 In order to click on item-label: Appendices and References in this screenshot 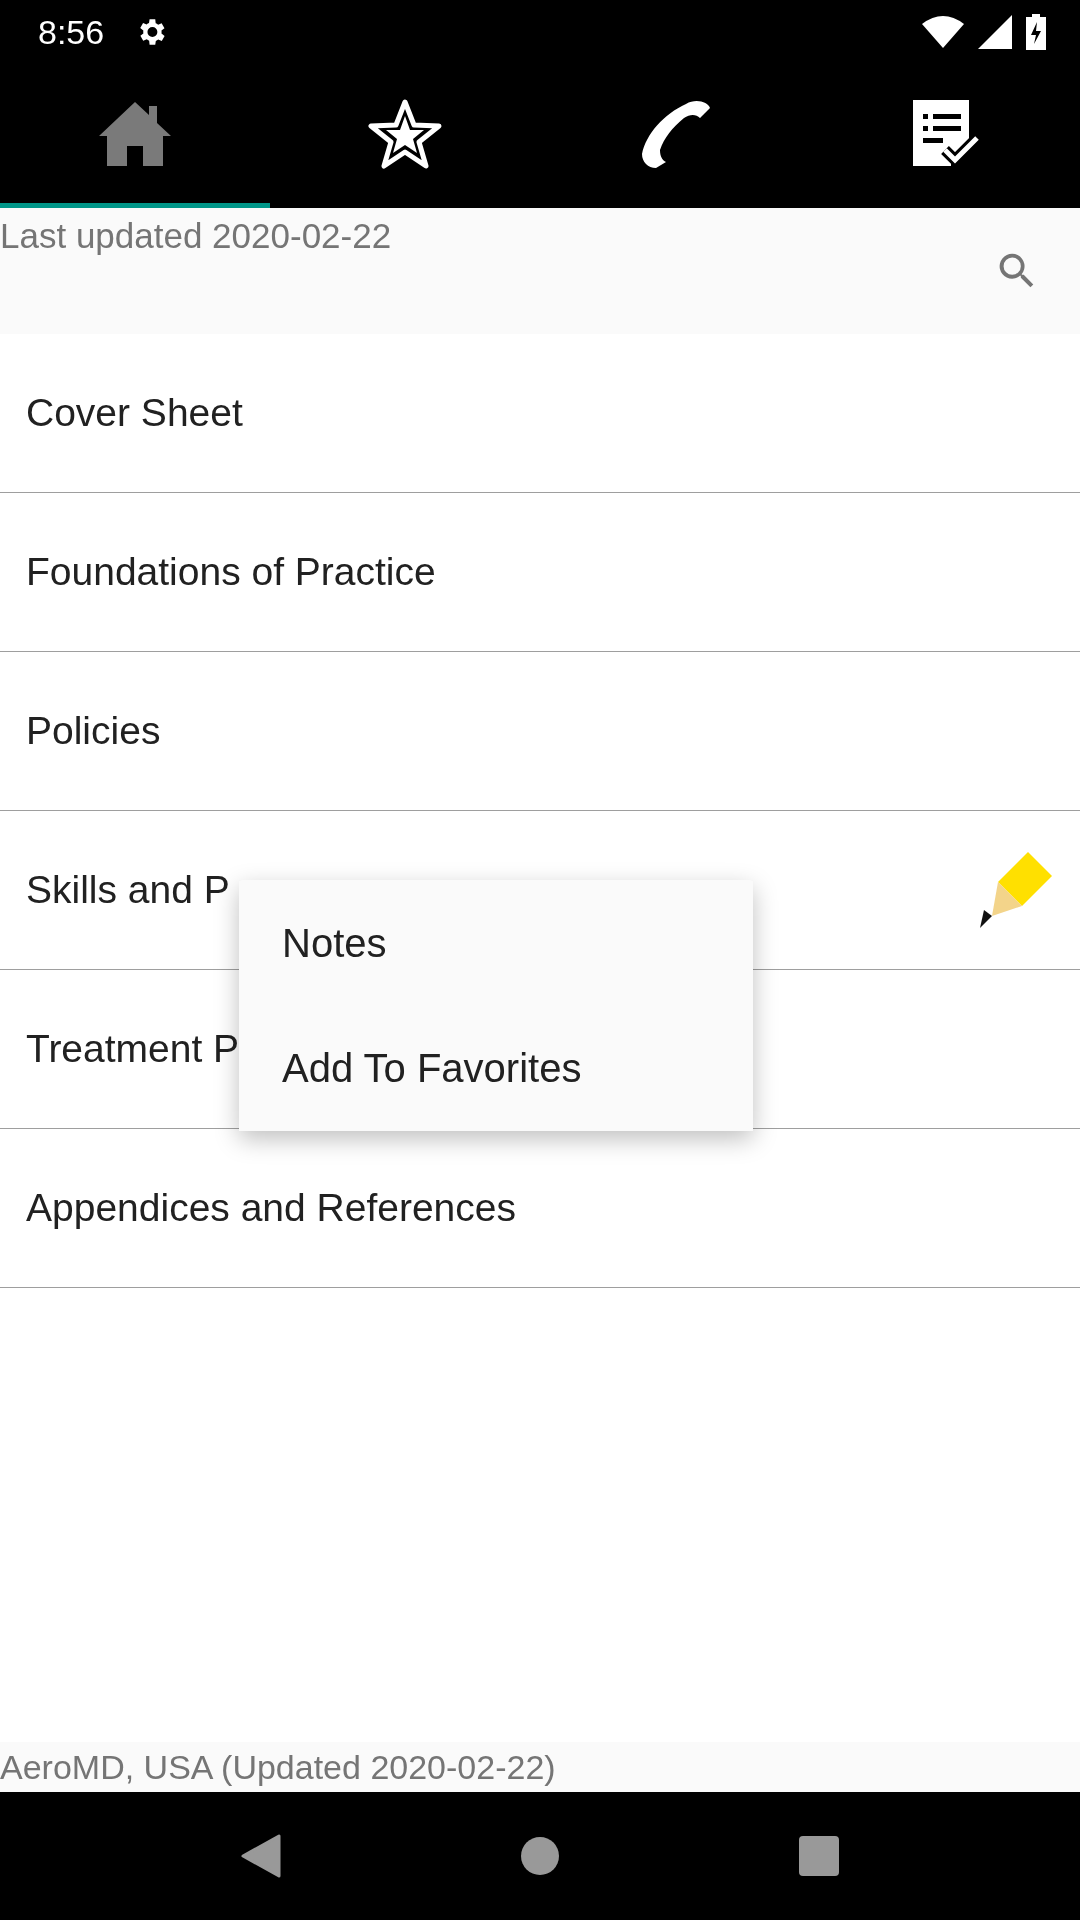, I will do `click(271, 1208)`.